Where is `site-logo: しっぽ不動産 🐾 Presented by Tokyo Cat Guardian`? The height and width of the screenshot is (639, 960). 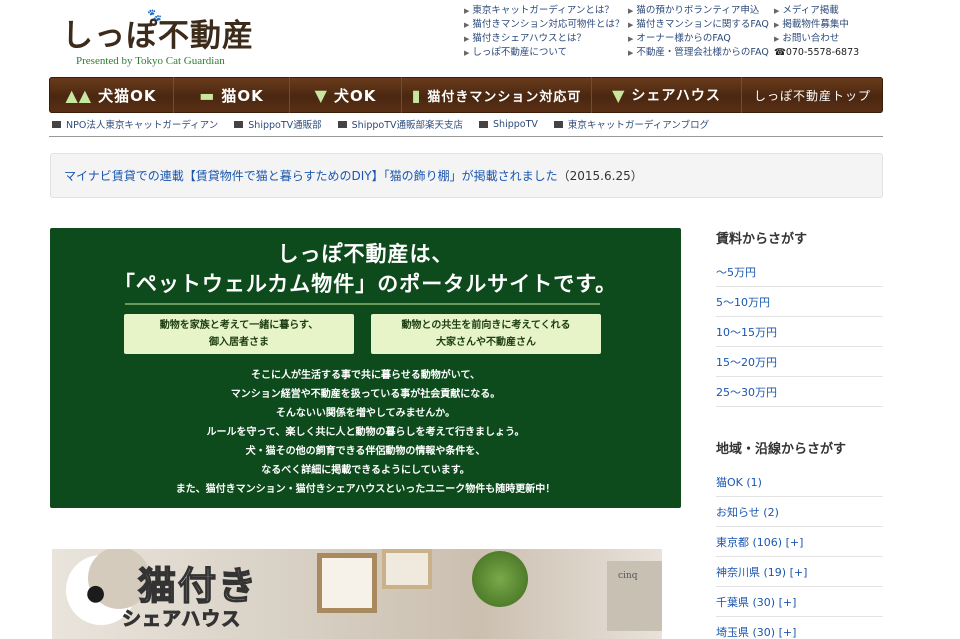 site-logo: しっぽ不動産 🐾 Presented by Tokyo Cat Guardian is located at coordinates (172, 38).